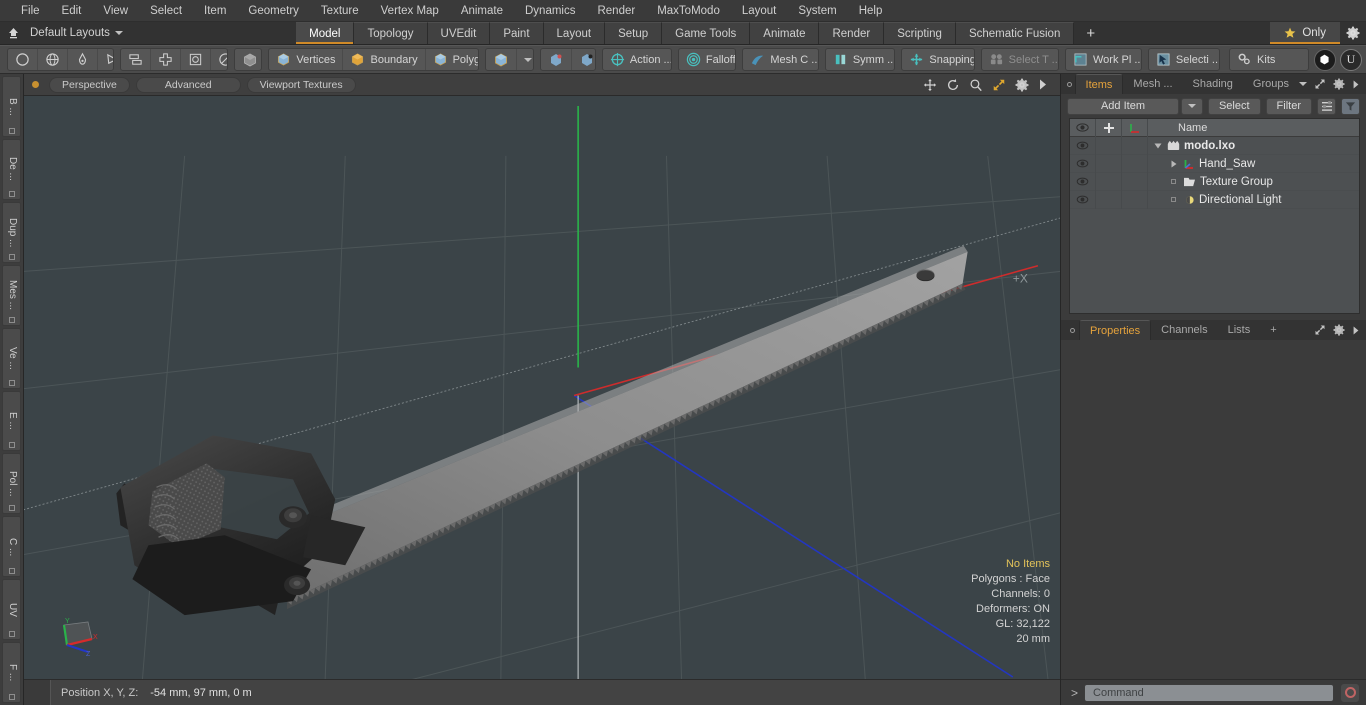 This screenshot has width=1366, height=705. What do you see at coordinates (1214, 181) in the screenshot?
I see `item-tree-row: Texture Group` at bounding box center [1214, 181].